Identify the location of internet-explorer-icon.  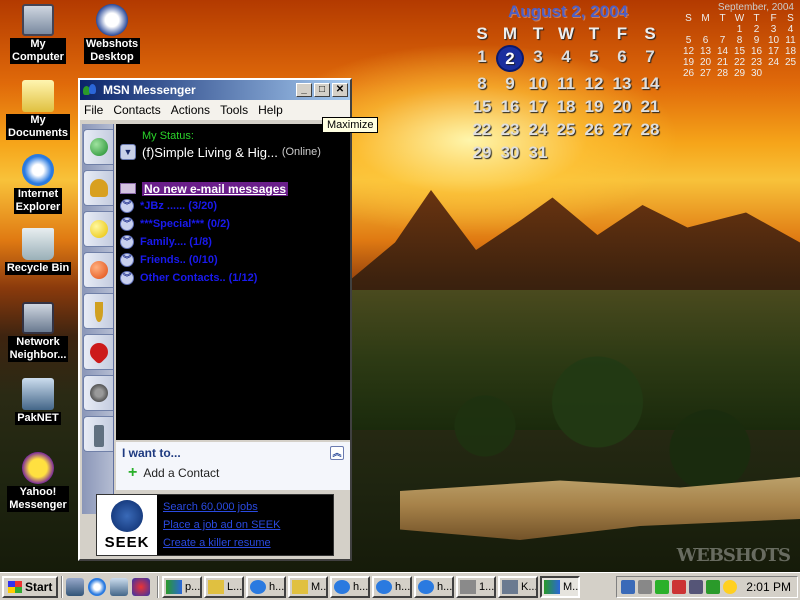
(97, 586).